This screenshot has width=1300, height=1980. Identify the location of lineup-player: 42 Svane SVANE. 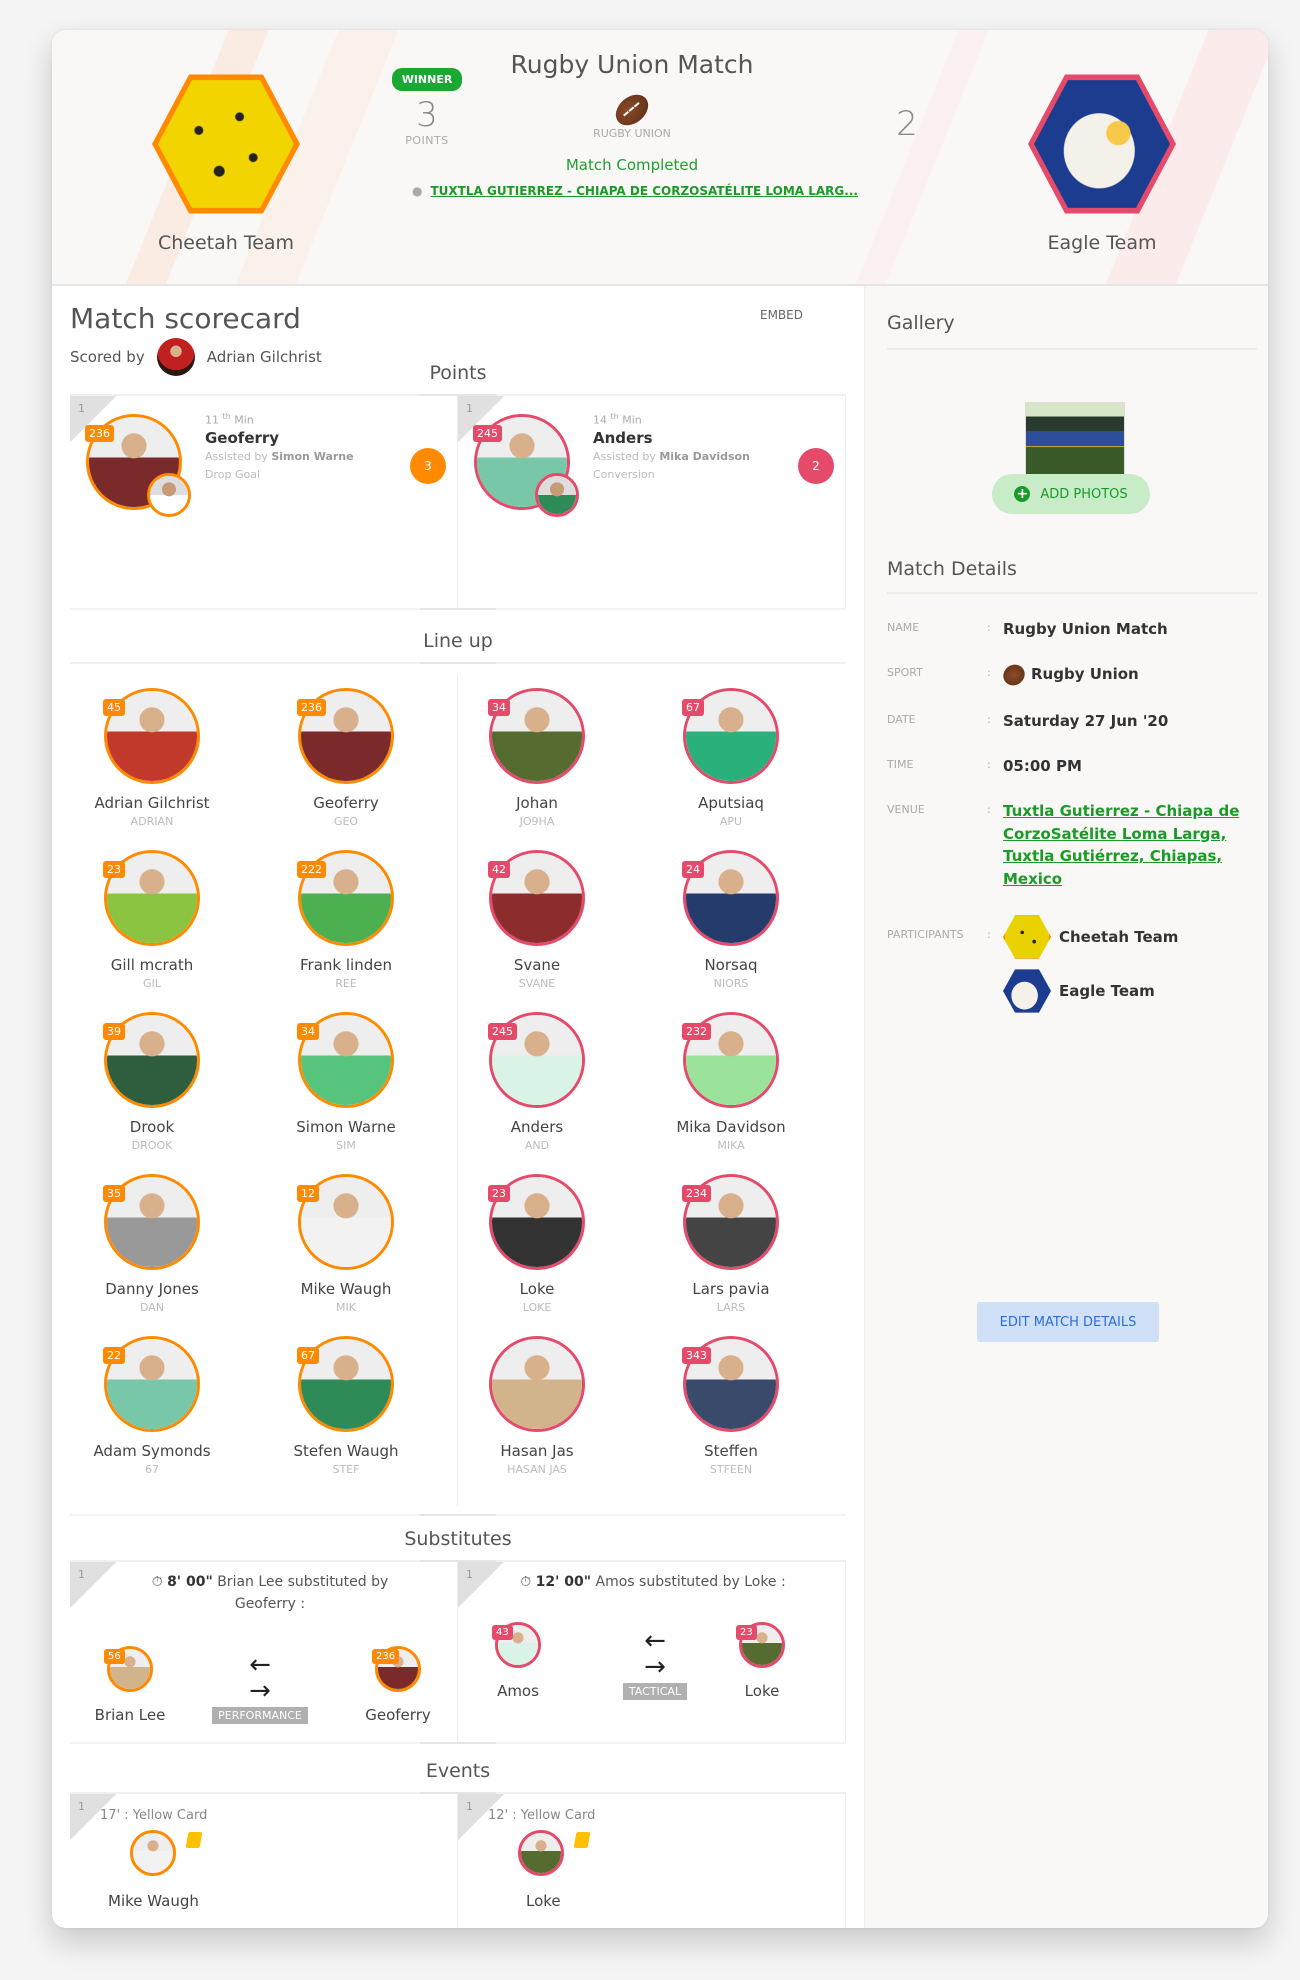
(537, 920).